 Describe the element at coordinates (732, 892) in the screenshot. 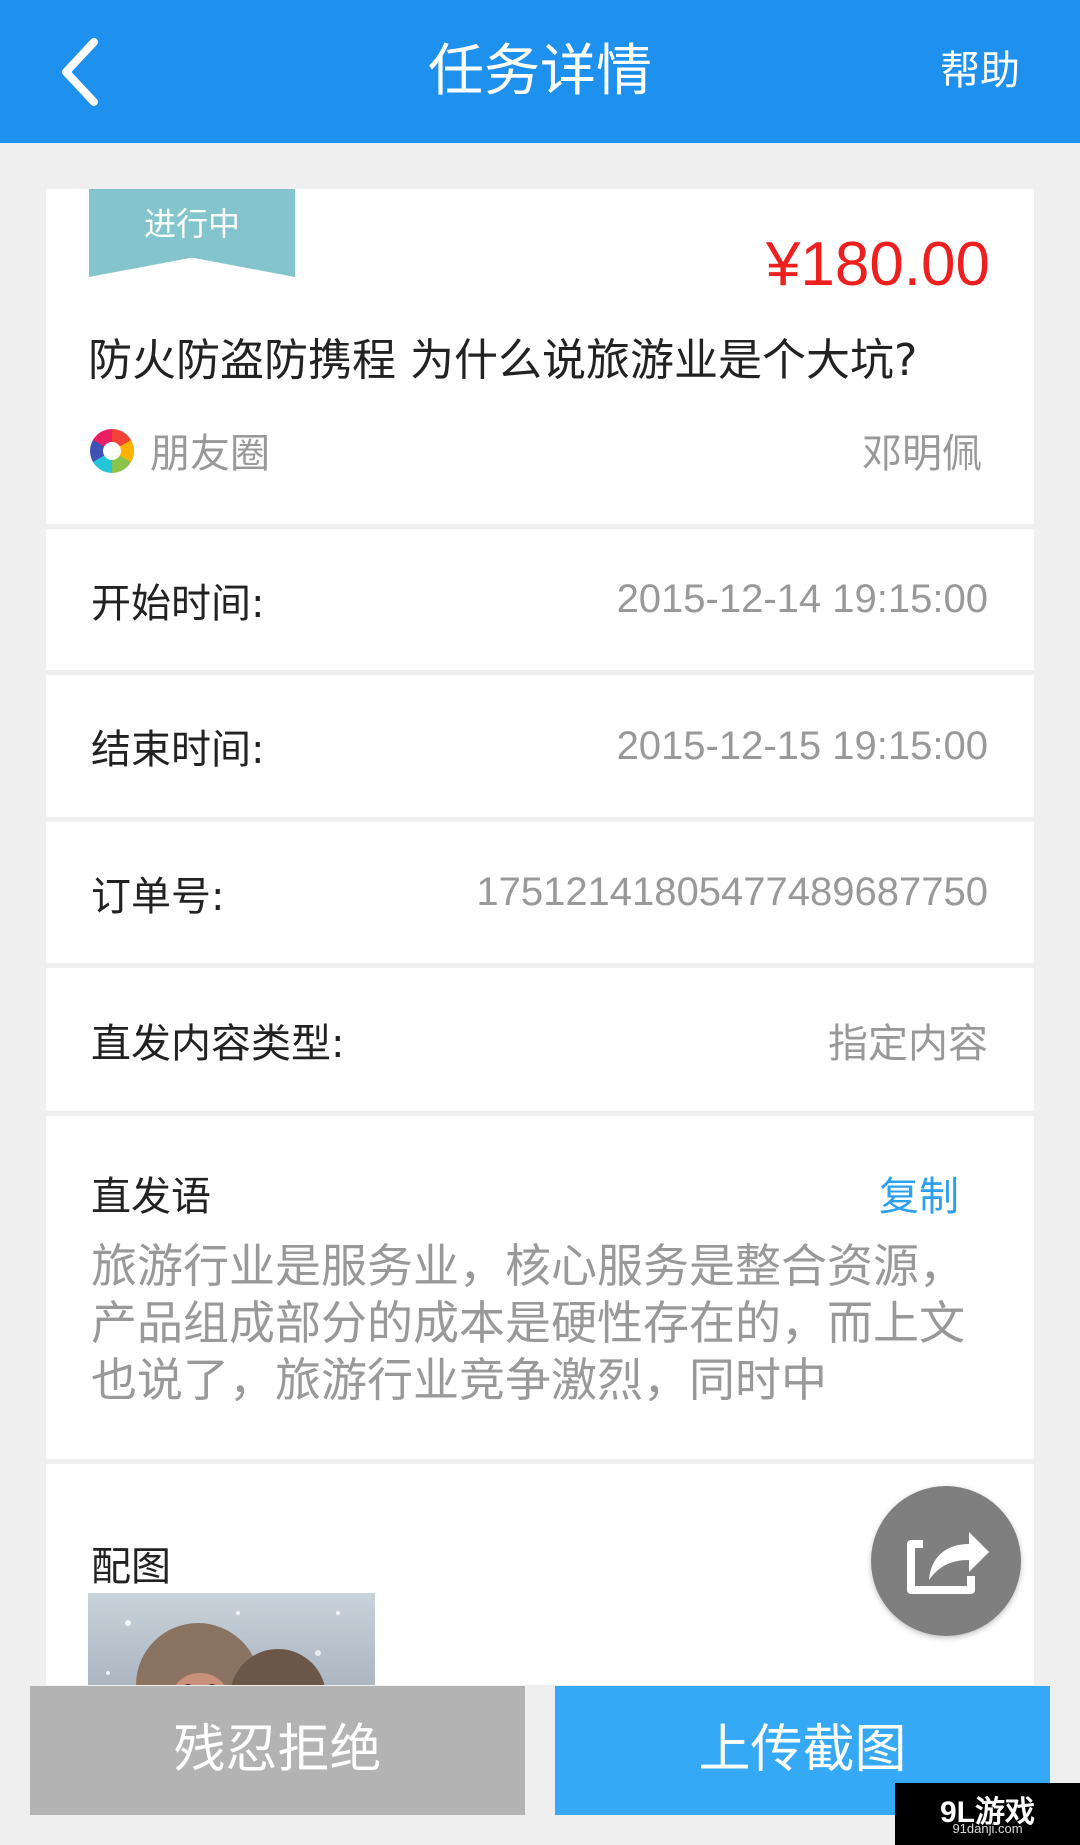

I see `detail-value: 17512141805477489687750` at that location.